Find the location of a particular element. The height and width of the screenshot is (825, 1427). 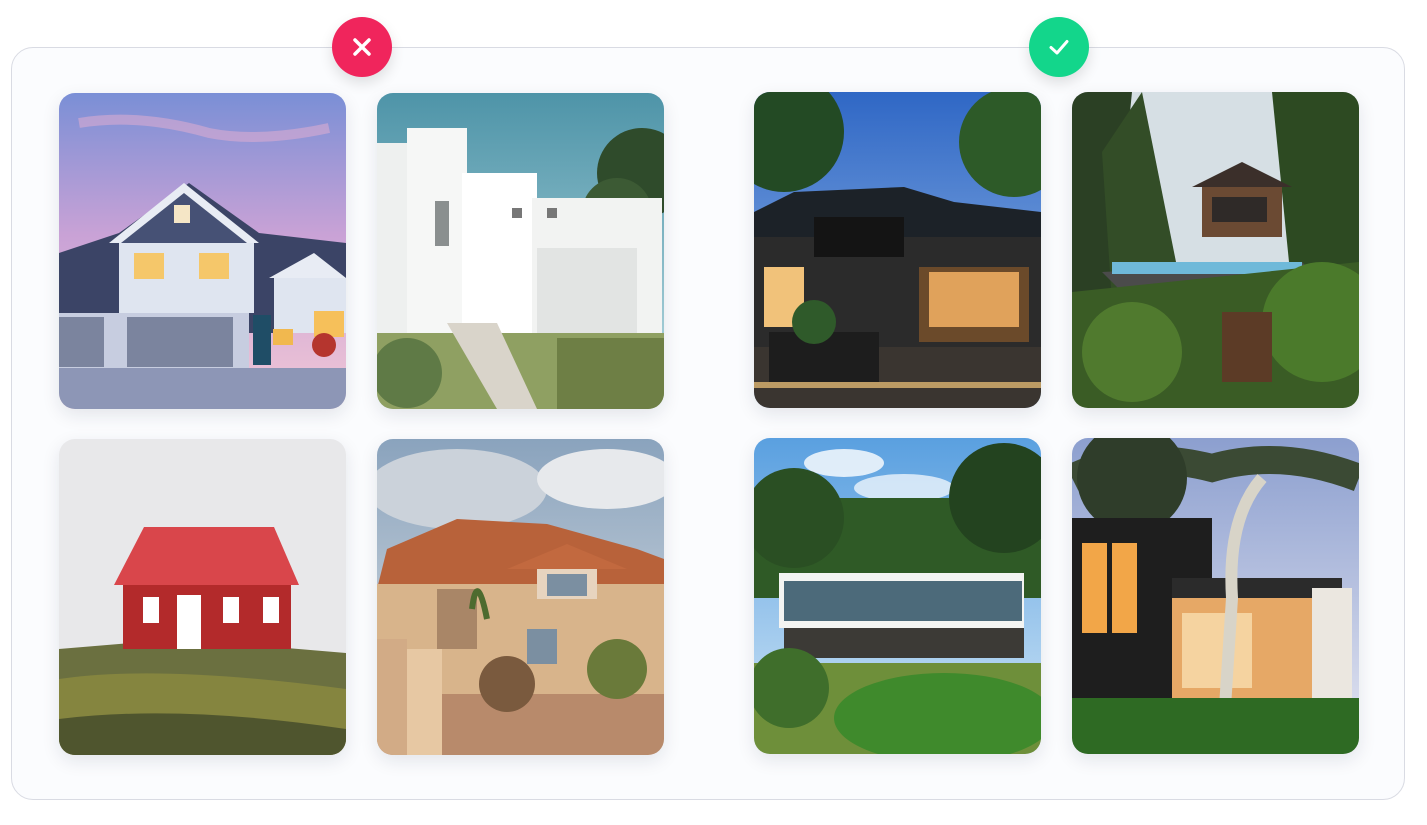

red-cabin-image is located at coordinates (202, 597).